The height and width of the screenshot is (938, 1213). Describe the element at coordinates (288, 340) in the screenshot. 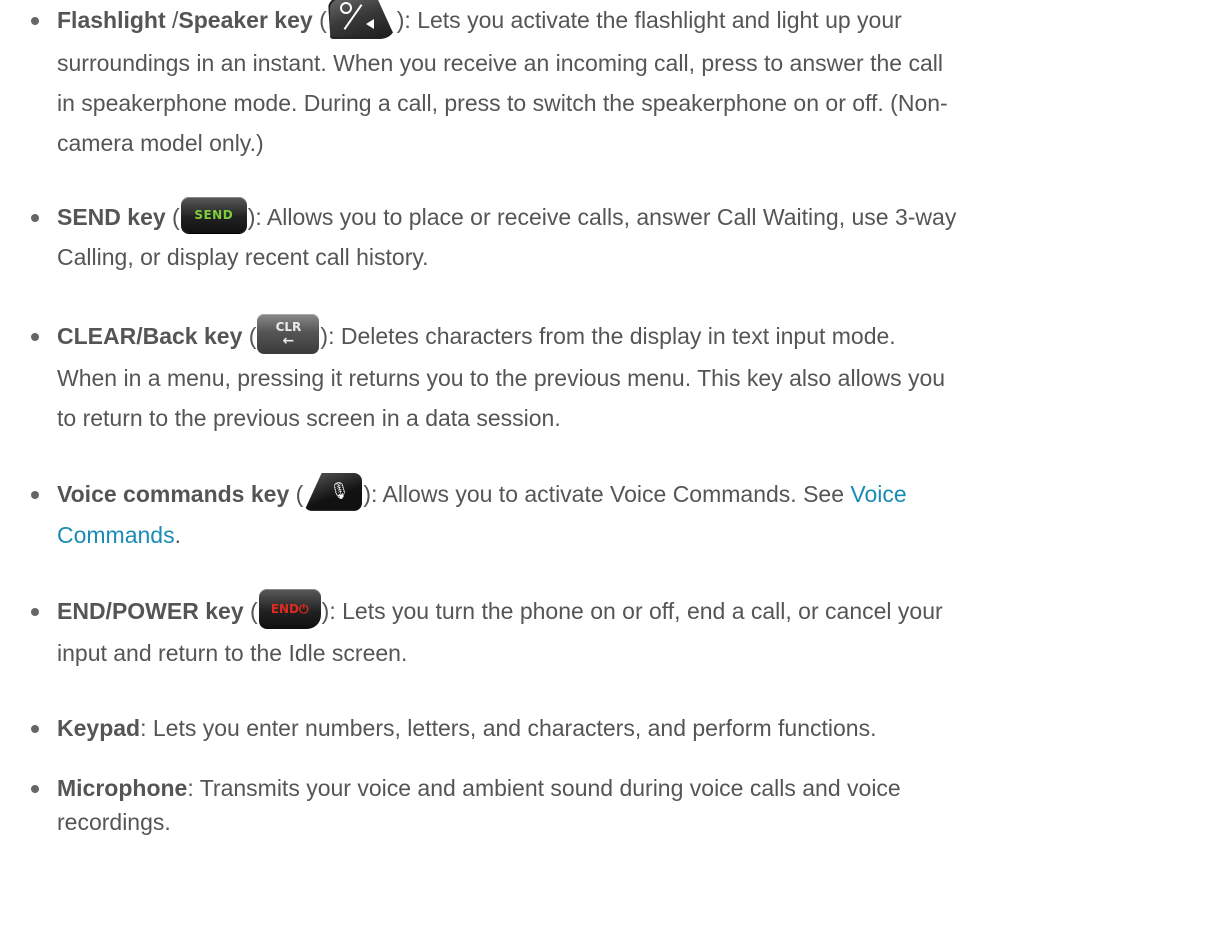

I see `back-arrow-icon: ←` at that location.